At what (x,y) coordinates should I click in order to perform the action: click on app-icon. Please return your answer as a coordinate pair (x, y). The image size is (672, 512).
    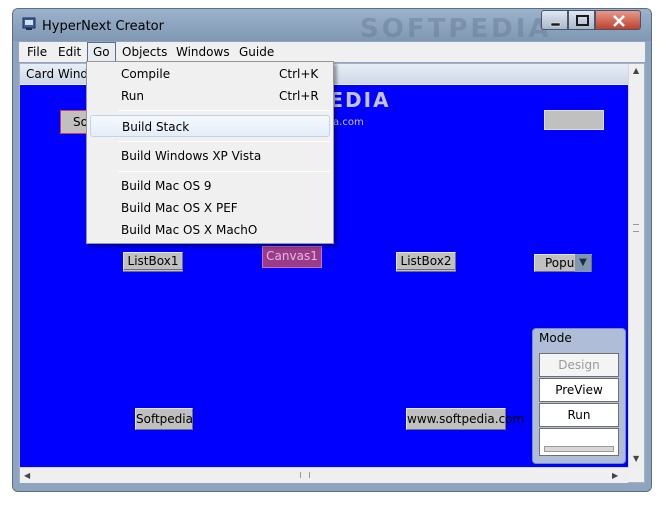
    Looking at the image, I should click on (29, 24).